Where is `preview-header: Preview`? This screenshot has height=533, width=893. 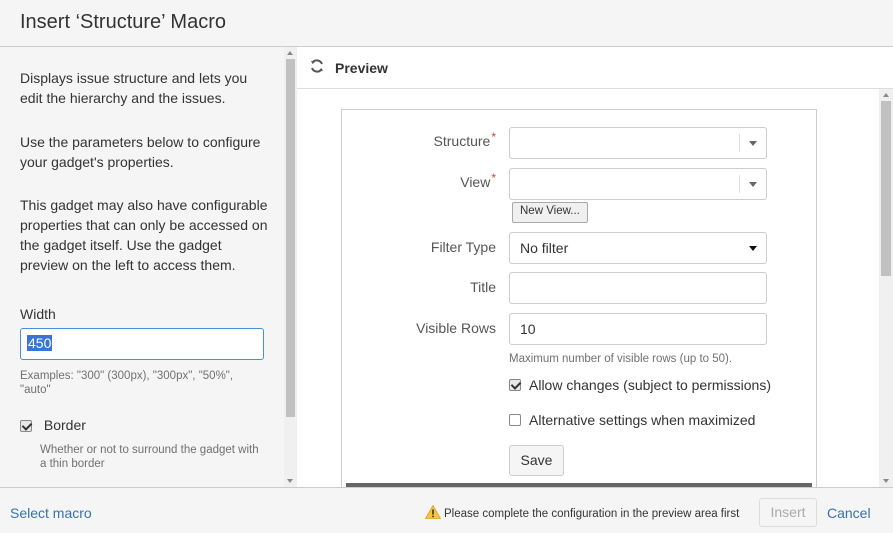 preview-header: Preview is located at coordinates (595, 68).